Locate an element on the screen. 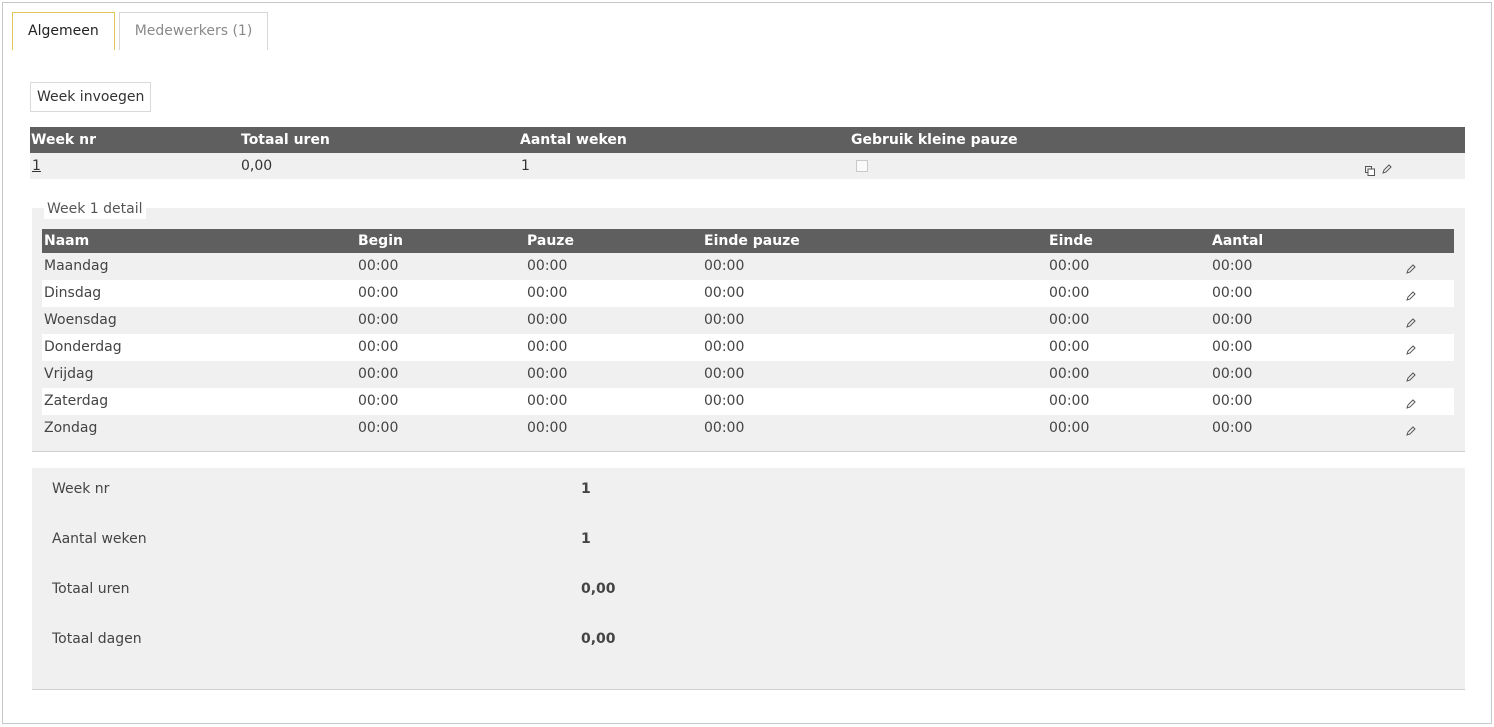  tab-bar: Algemeen Medewerkers (1) is located at coordinates (142, 31).